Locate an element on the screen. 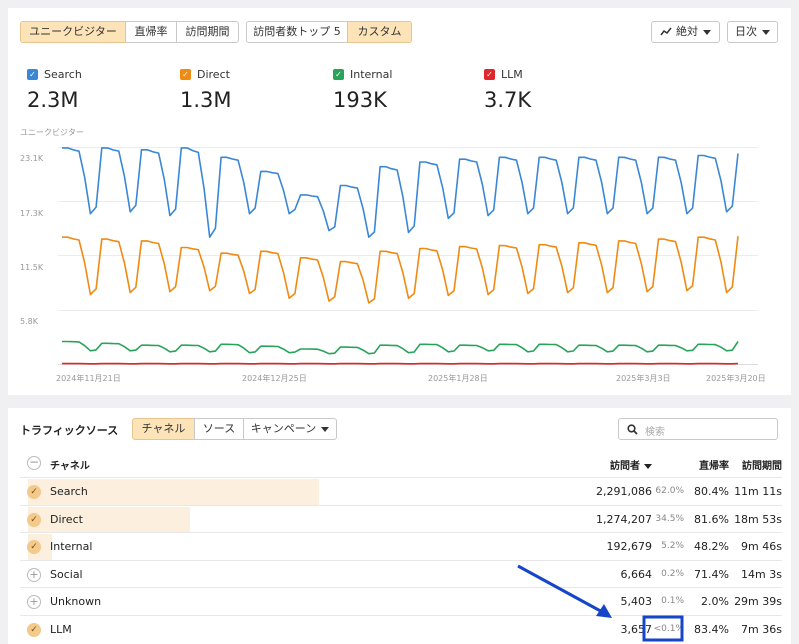 This screenshot has width=799, height=644. tab-source: ソース is located at coordinates (219, 429).